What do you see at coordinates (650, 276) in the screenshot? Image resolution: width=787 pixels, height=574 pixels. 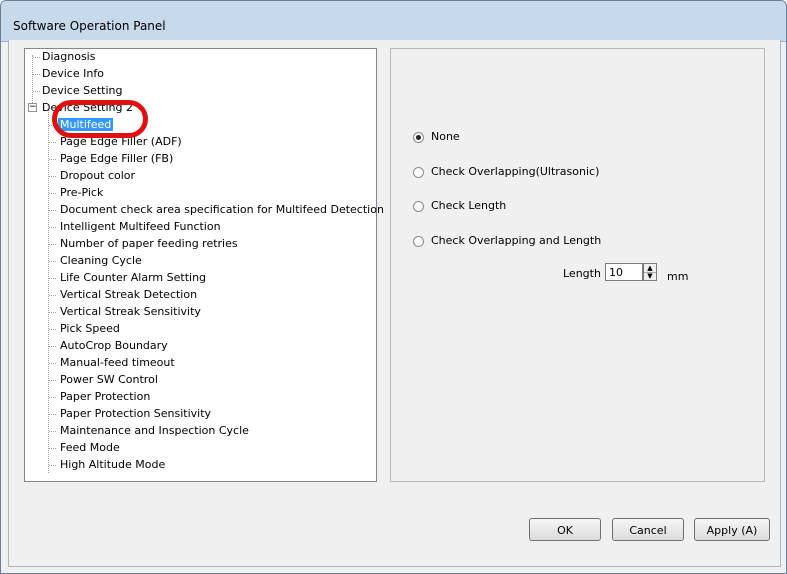 I see `spin-down-icon: ▼` at bounding box center [650, 276].